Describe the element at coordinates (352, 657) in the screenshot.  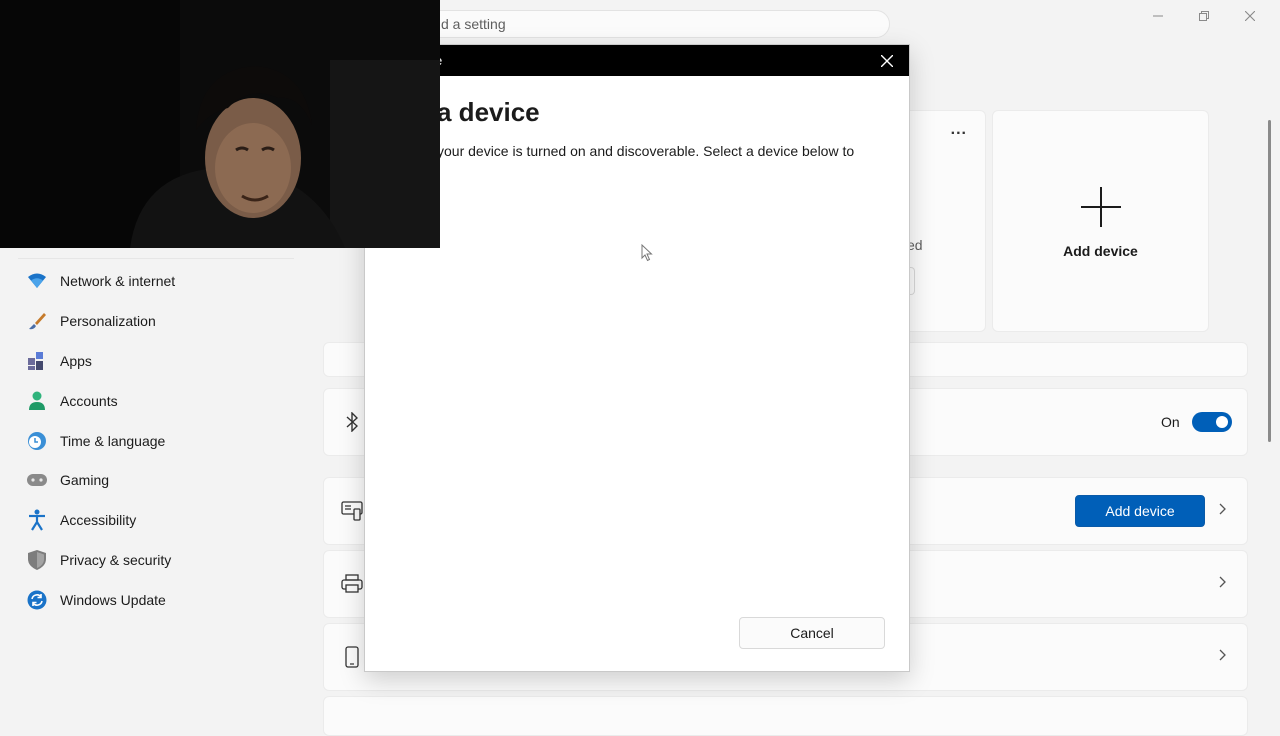
I see `phone-icon` at that location.